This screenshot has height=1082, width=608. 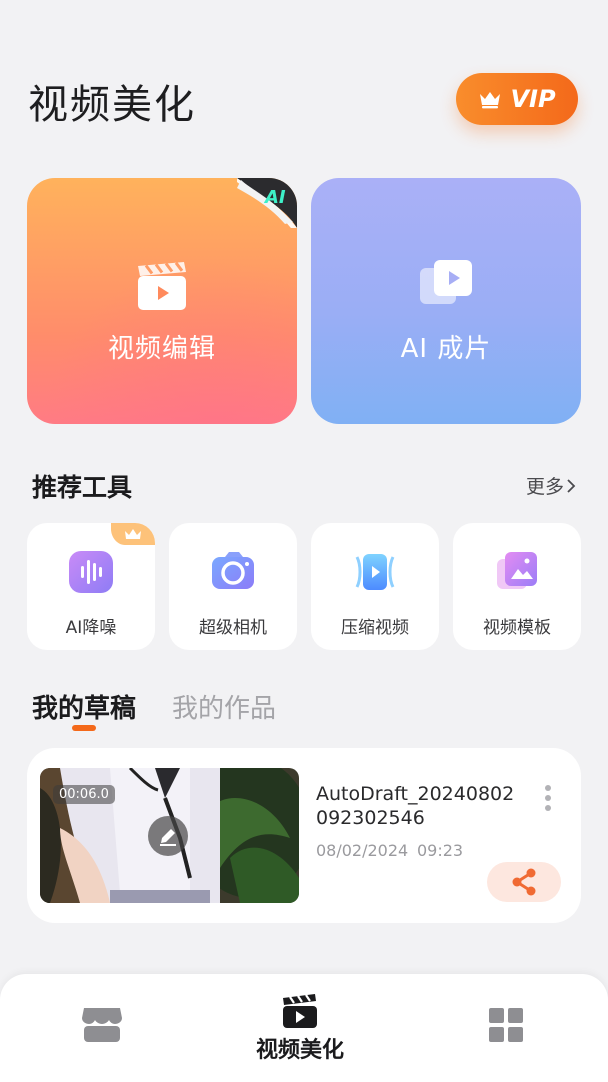 I want to click on draft-thumbnail: 00:06.0, so click(x=169, y=835).